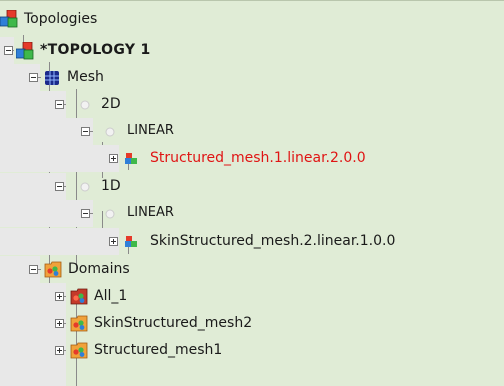  Describe the element at coordinates (252, 375) in the screenshot. I see `tree-item-partial` at that location.